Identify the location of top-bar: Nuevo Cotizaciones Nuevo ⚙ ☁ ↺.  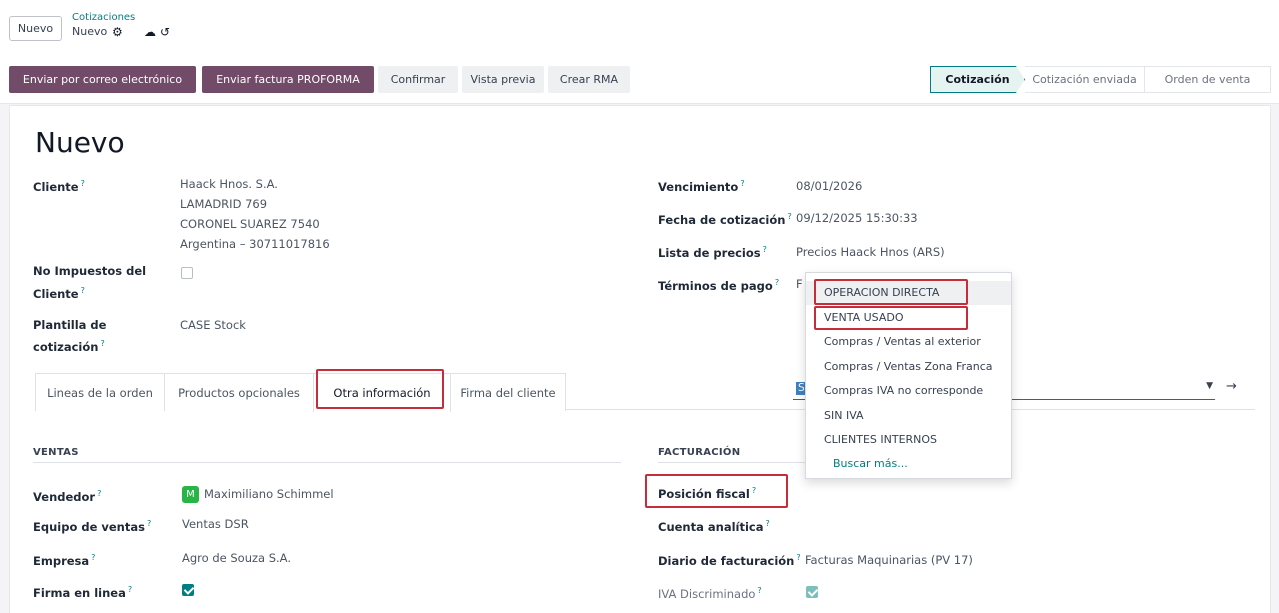
(639, 28).